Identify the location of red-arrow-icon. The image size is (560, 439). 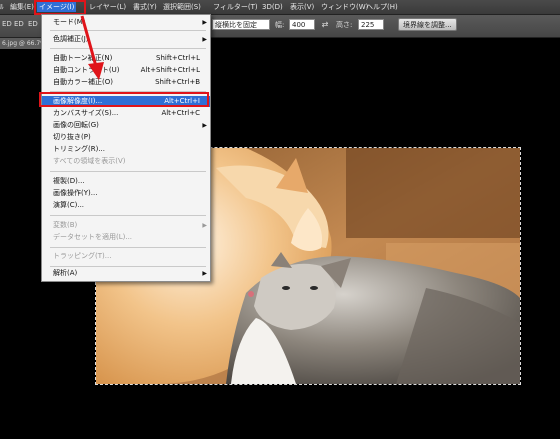
(92, 47).